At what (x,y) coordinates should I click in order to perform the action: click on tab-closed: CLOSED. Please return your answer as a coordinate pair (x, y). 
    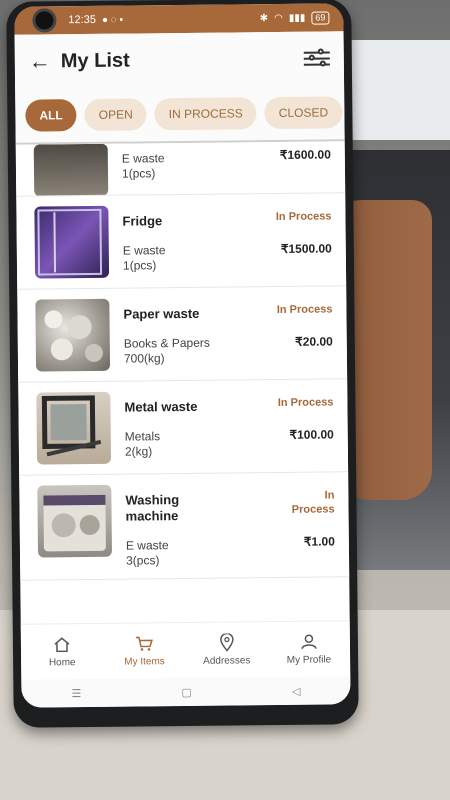
    Looking at the image, I should click on (303, 113).